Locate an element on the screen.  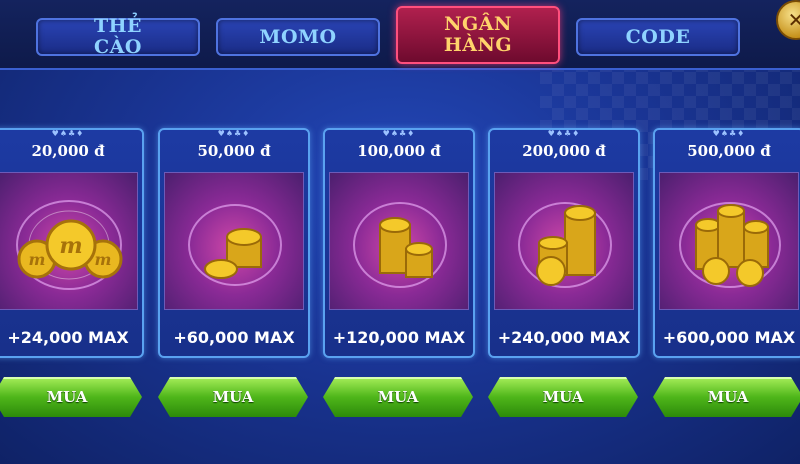
tab-the-cao: THẺ CÀO is located at coordinates (118, 36).